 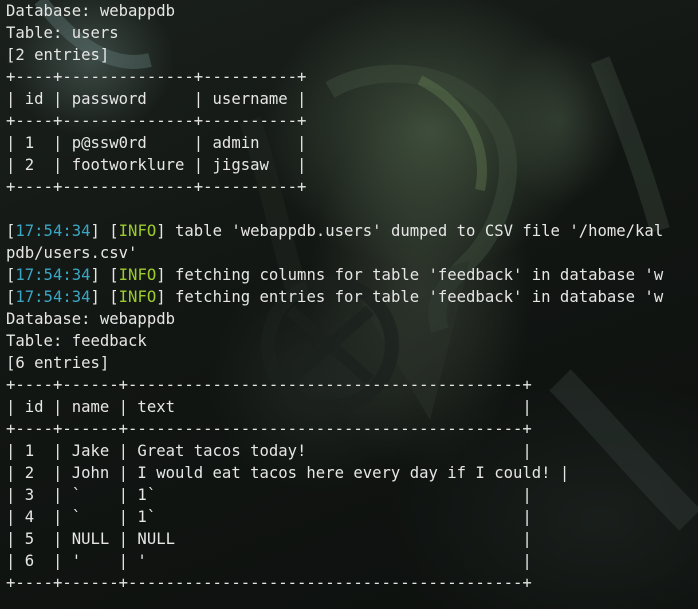 What do you see at coordinates (58, 363) in the screenshot?
I see `entries-line: [6 entries]` at bounding box center [58, 363].